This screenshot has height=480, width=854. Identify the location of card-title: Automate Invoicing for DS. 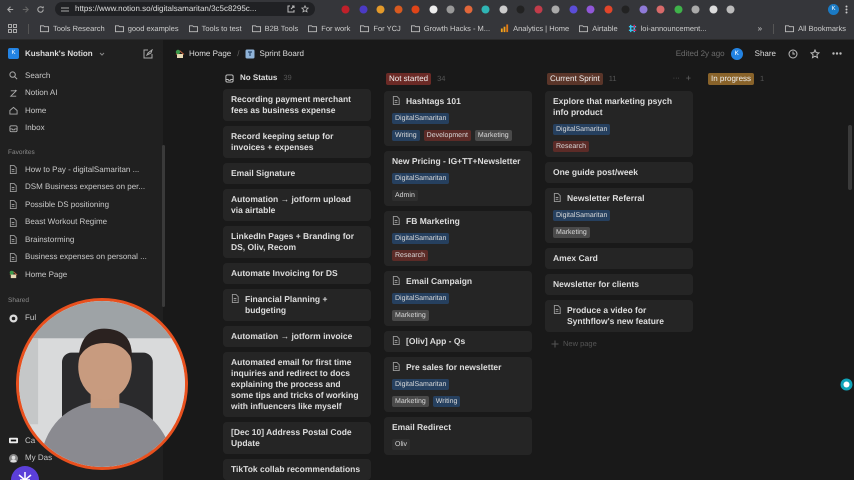
(284, 273).